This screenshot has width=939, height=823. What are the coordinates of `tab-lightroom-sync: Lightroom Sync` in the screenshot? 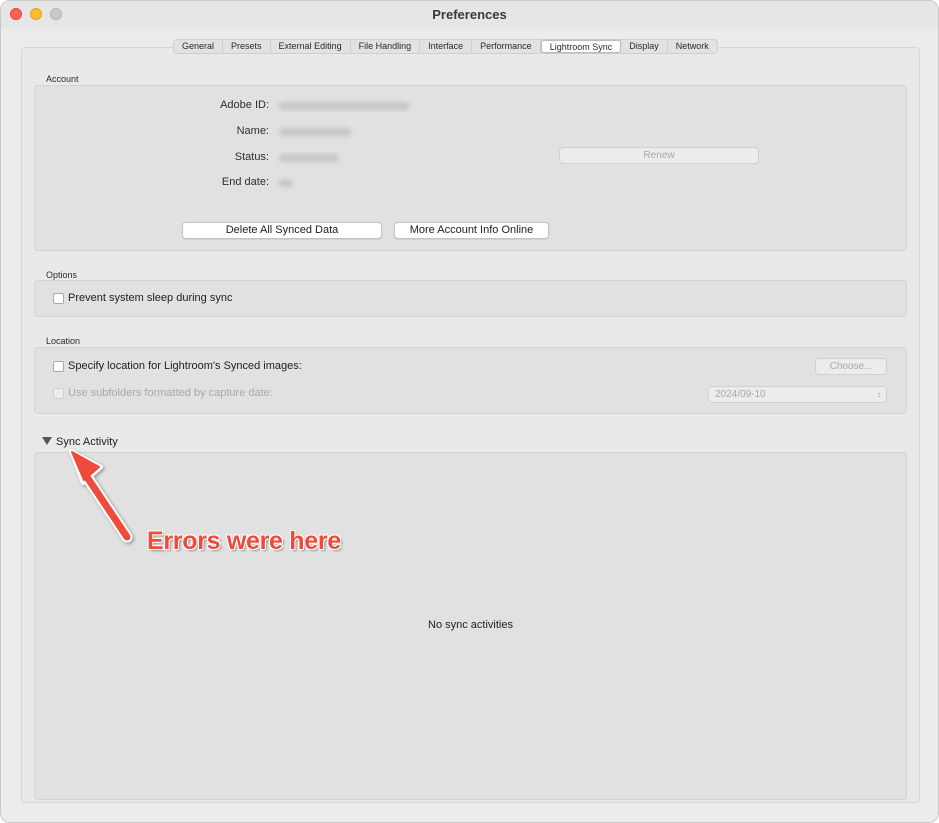 It's located at (581, 46).